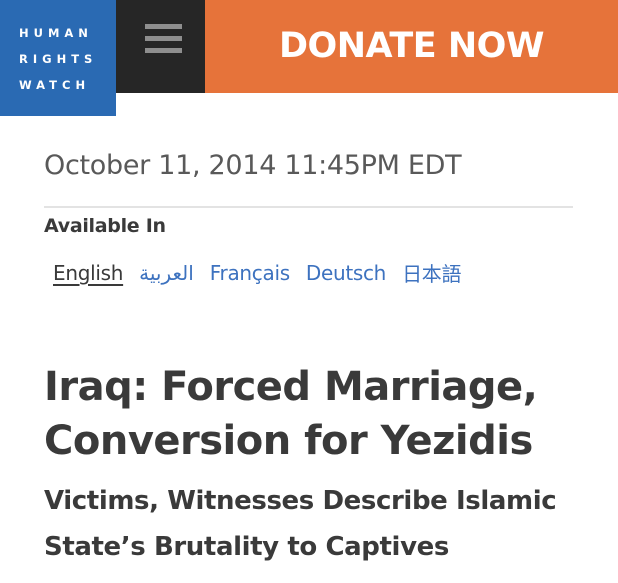 The image size is (618, 583). What do you see at coordinates (160, 46) in the screenshot?
I see `menu-button` at bounding box center [160, 46].